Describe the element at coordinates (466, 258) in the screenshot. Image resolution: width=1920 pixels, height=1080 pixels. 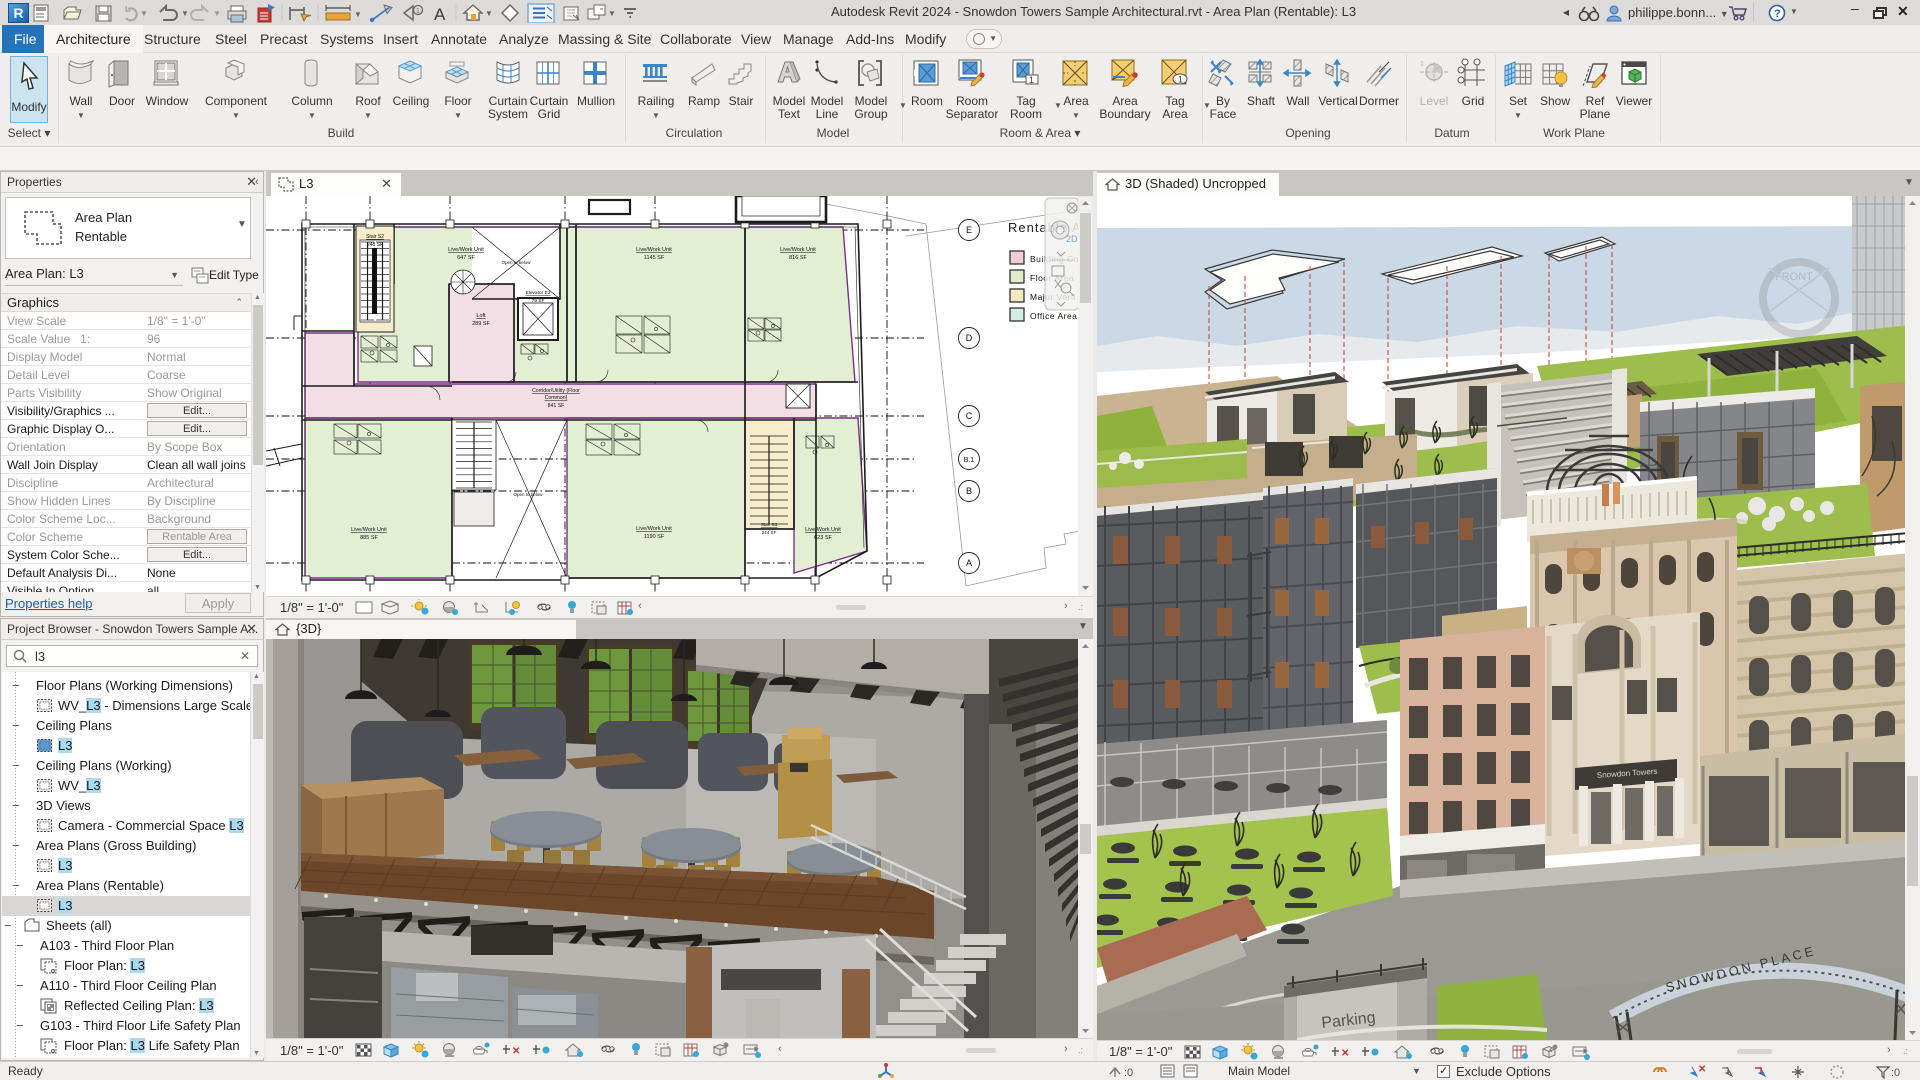
I see `svg-text: 647 SF` at that location.